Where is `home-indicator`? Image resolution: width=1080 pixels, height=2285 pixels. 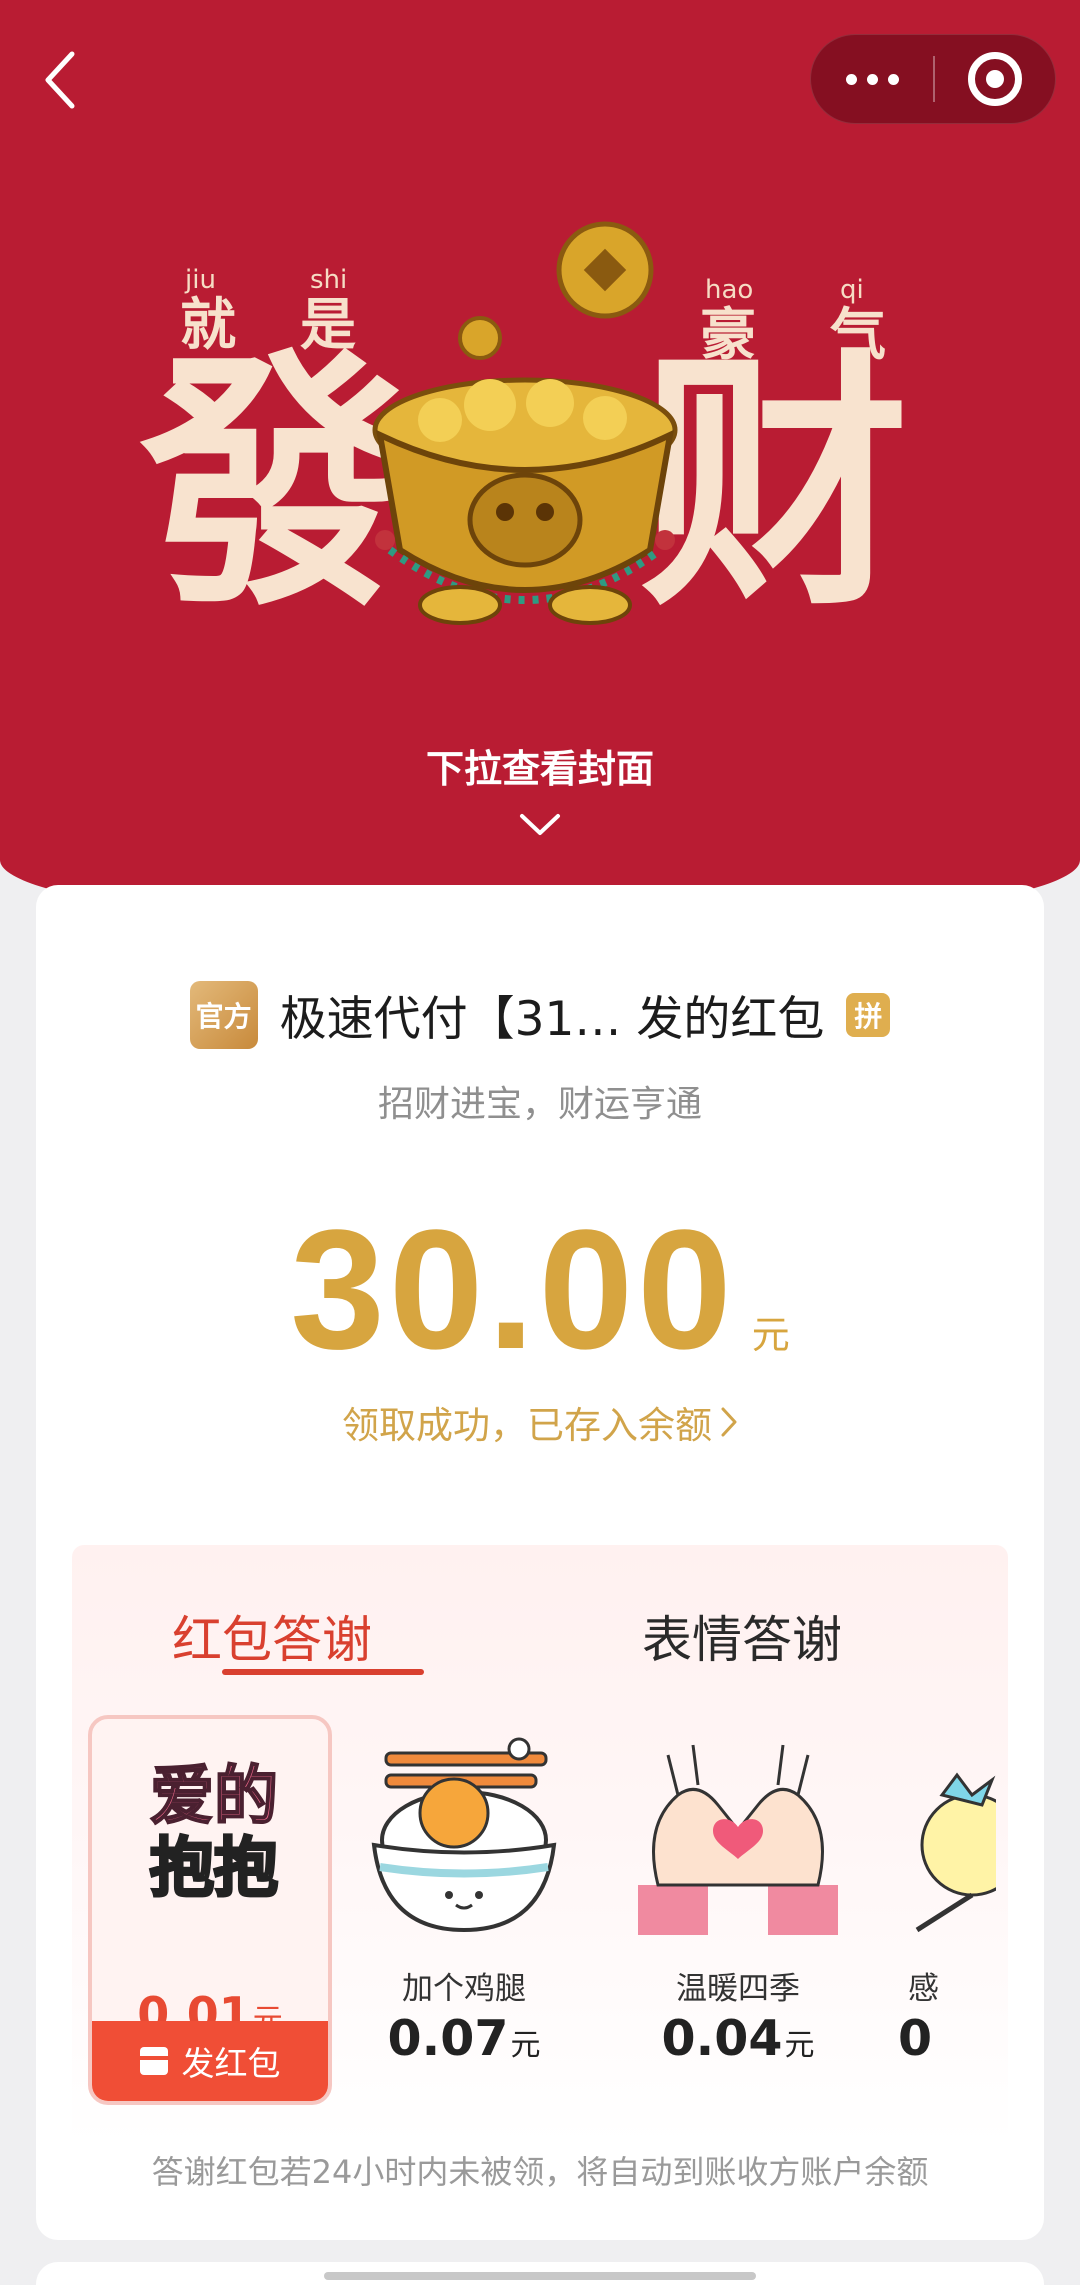
home-indicator is located at coordinates (540, 2276).